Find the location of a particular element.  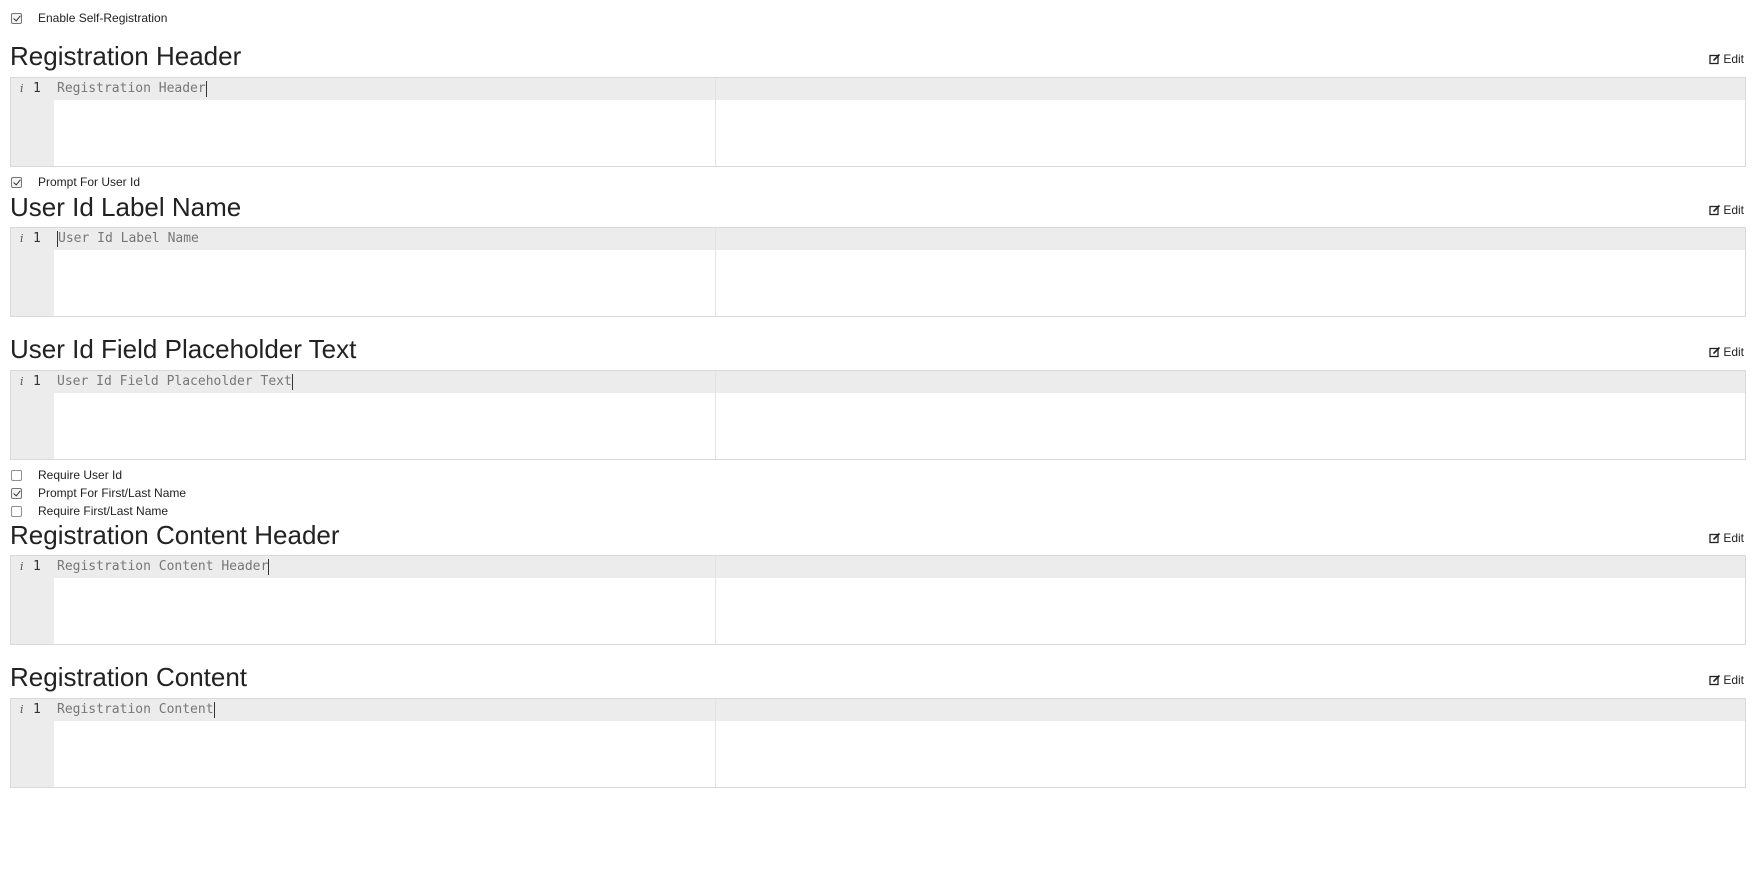

require-first-last-row: Require First/Last Name is located at coordinates (89, 511).